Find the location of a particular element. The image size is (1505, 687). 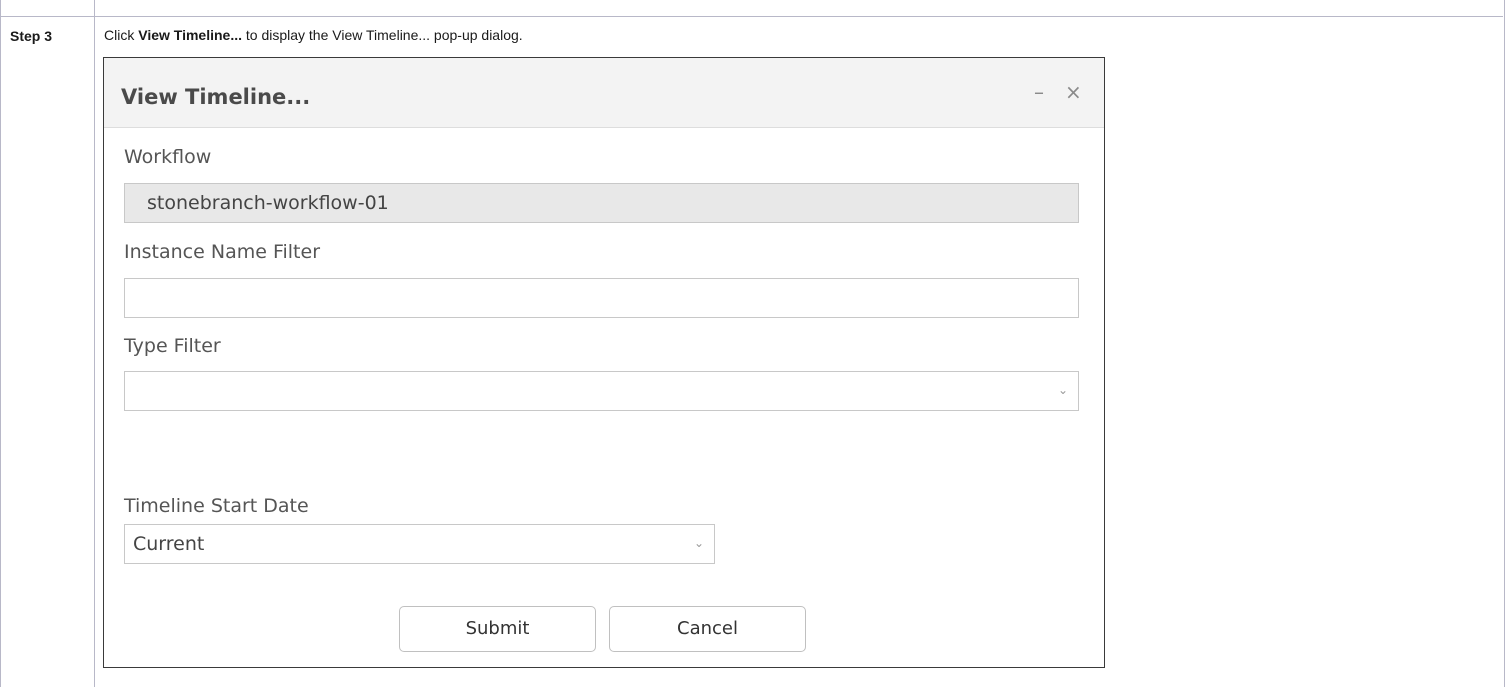

submit-button: Submit is located at coordinates (497, 629).